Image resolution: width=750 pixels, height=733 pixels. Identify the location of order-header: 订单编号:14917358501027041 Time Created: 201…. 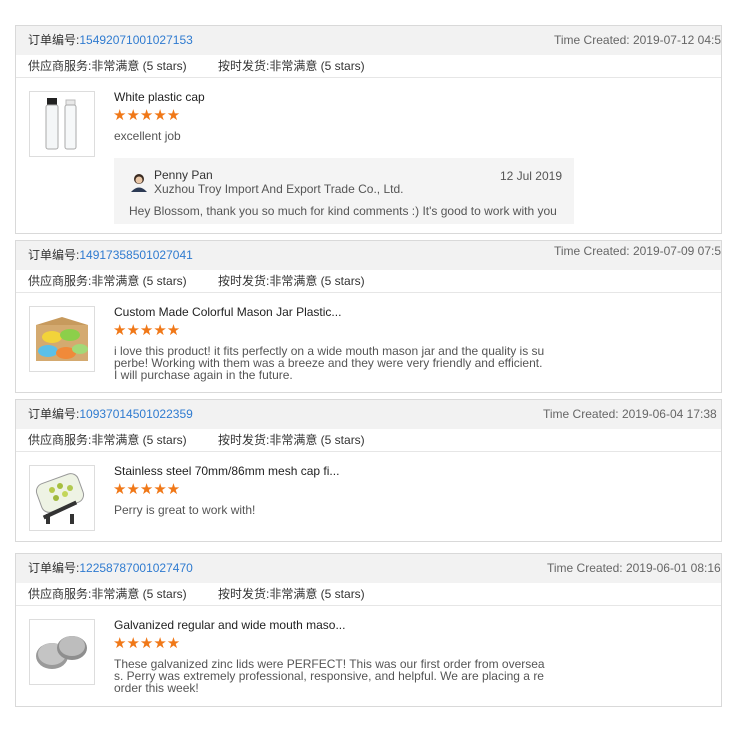
(368, 255).